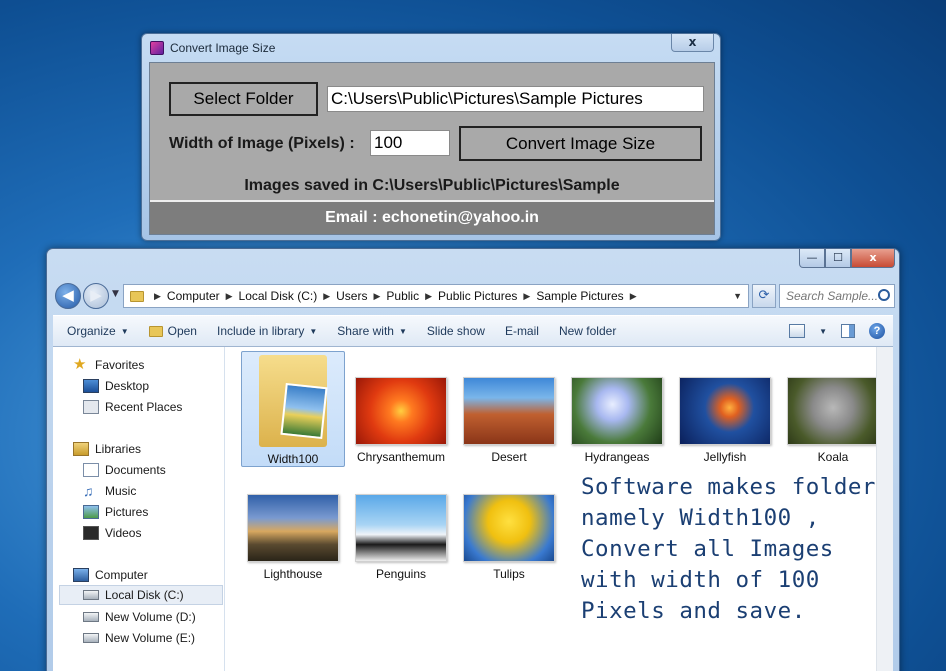 This screenshot has width=946, height=671. I want to click on nav-new-volume-d: New Volume (D:), so click(139, 617).